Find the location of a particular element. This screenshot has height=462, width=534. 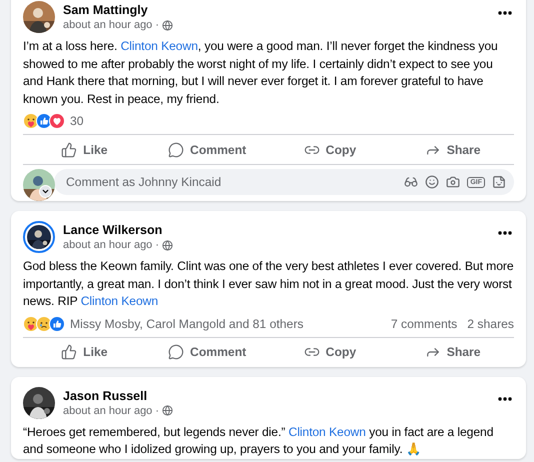

reaction-summary: 30 is located at coordinates (292, 121).